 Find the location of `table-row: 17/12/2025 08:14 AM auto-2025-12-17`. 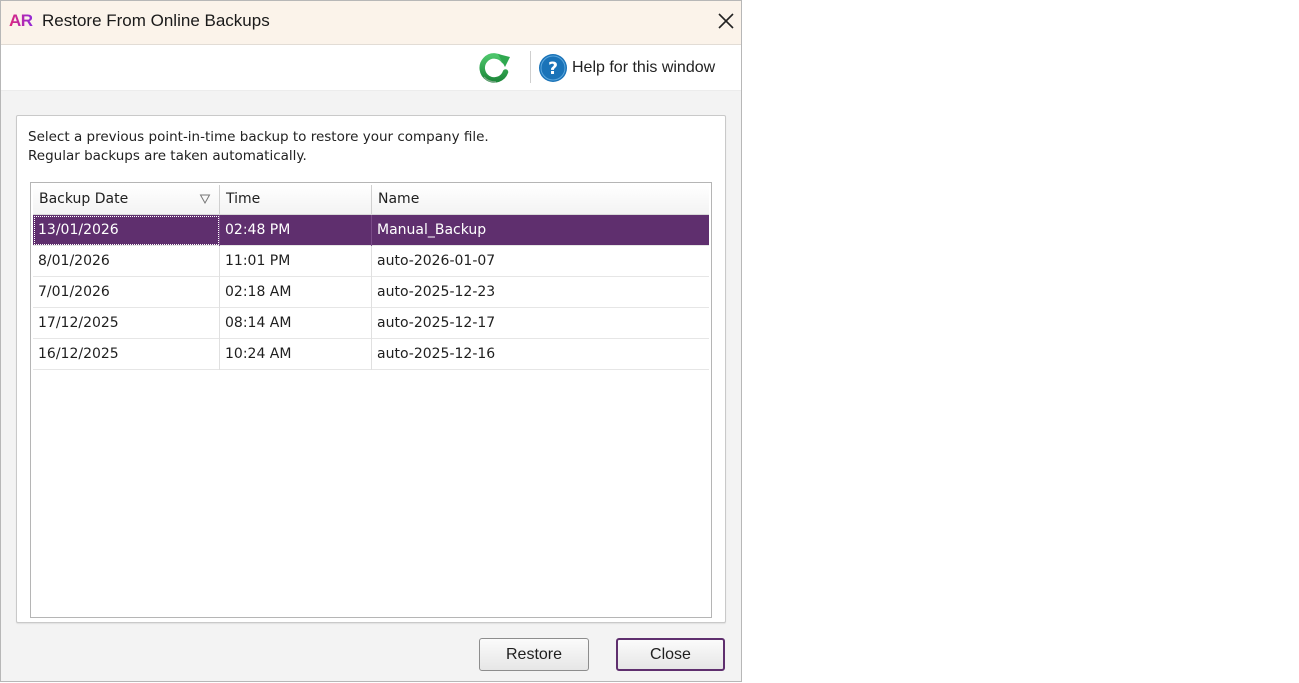

table-row: 17/12/2025 08:14 AM auto-2025-12-17 is located at coordinates (371, 323).